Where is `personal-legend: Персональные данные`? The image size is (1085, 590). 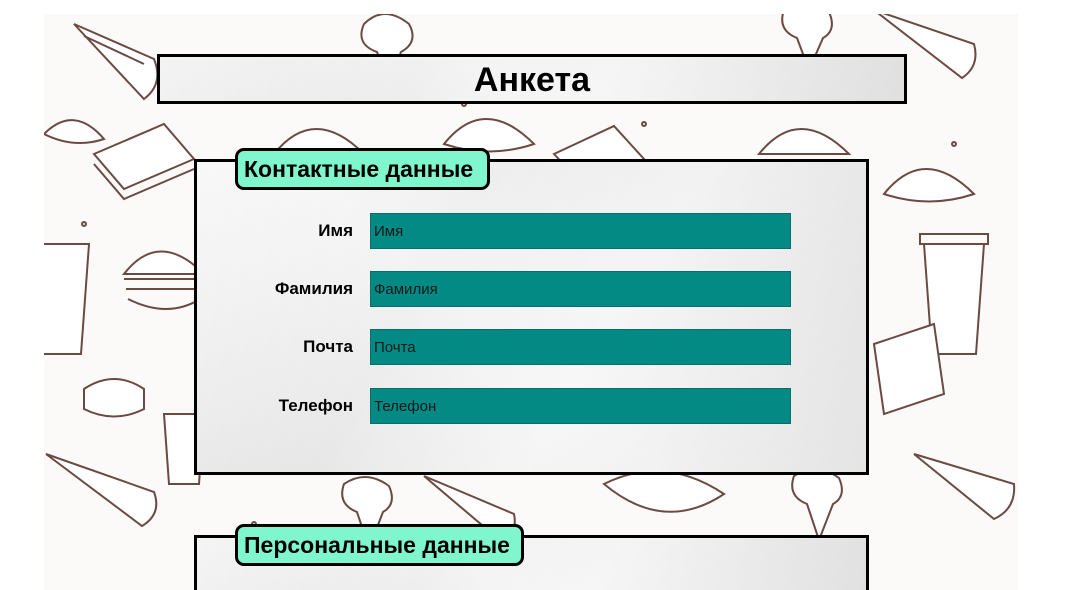 personal-legend: Персональные данные is located at coordinates (379, 545).